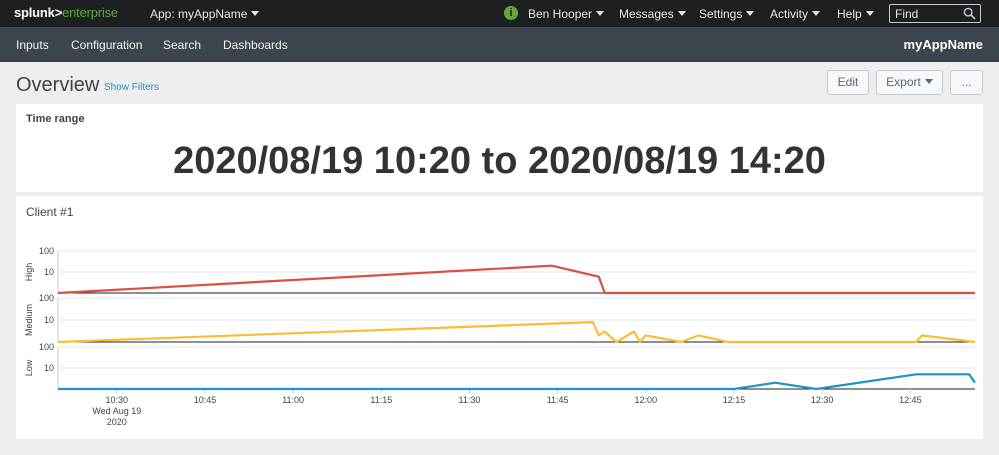 Image resolution: width=999 pixels, height=455 pixels. I want to click on splunk-logo: splunk>enterprise, so click(66, 12).